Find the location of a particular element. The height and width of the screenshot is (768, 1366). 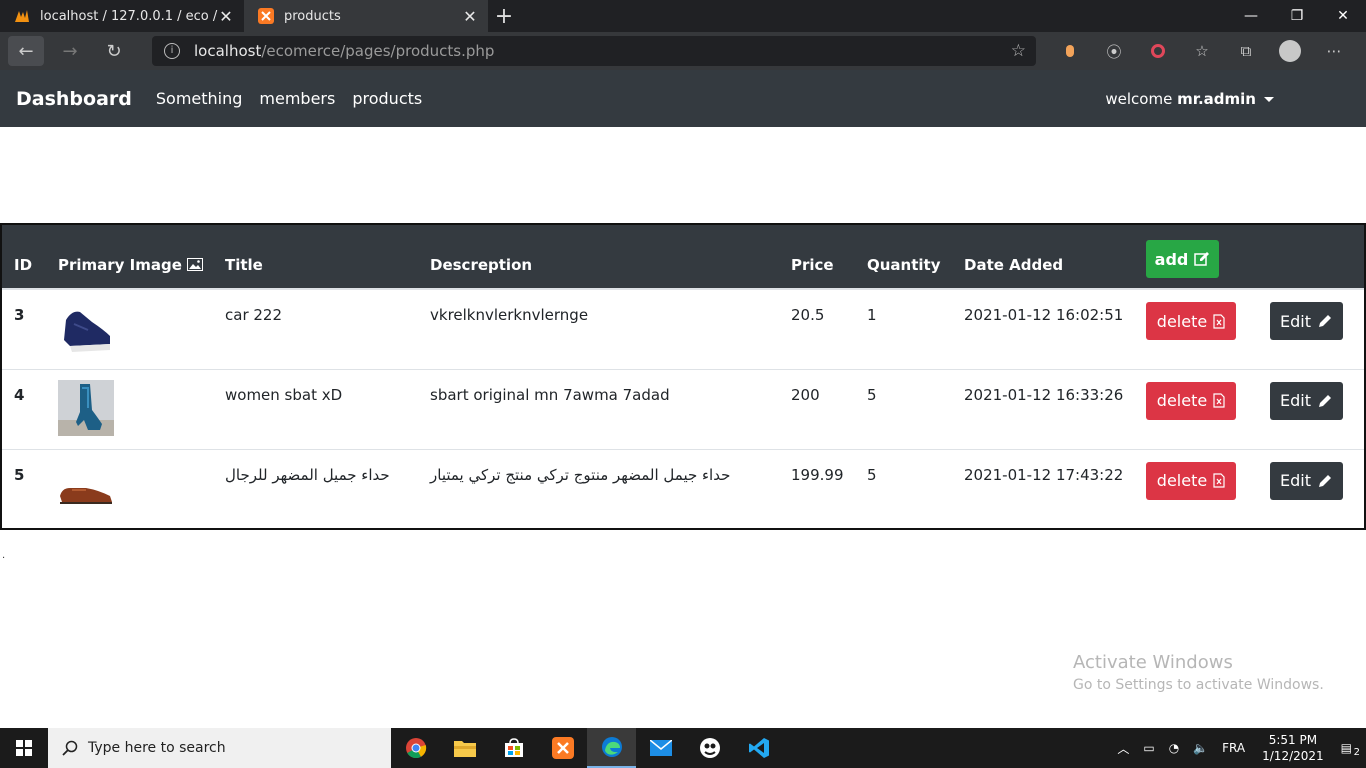

xampp-taskbar-icon is located at coordinates (562, 748).